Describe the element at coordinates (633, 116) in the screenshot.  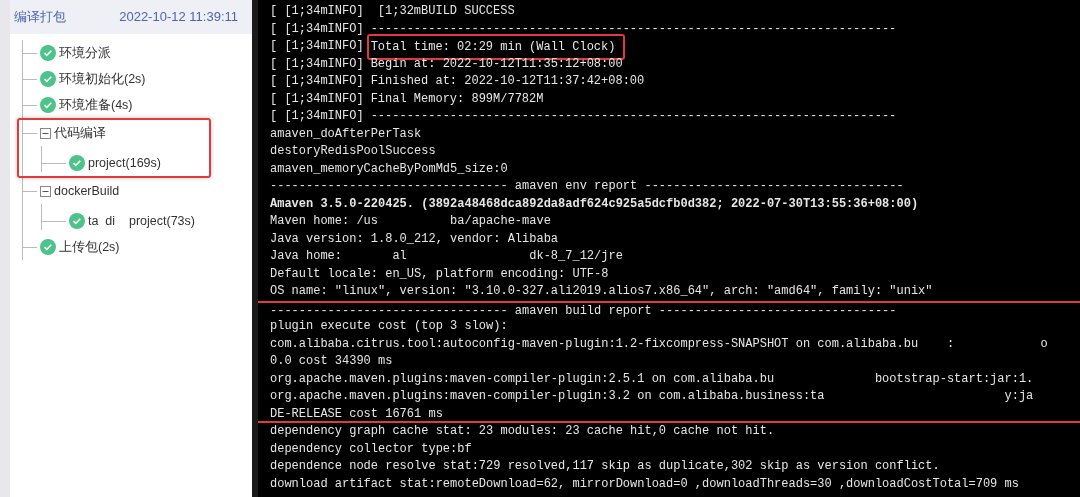
I see `log-line: -------------------------------------------------------------------------` at that location.